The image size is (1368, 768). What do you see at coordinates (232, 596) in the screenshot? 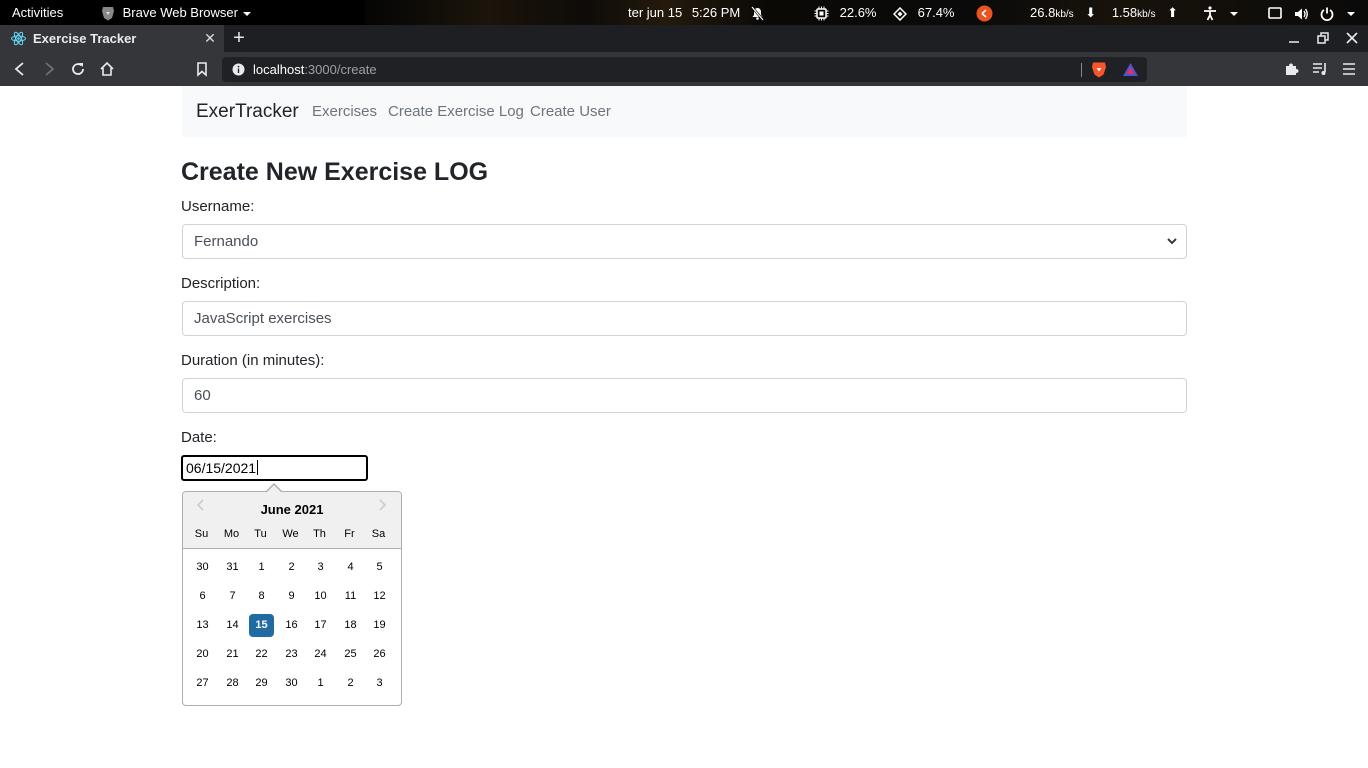
I see `datepicker-day: 7` at bounding box center [232, 596].